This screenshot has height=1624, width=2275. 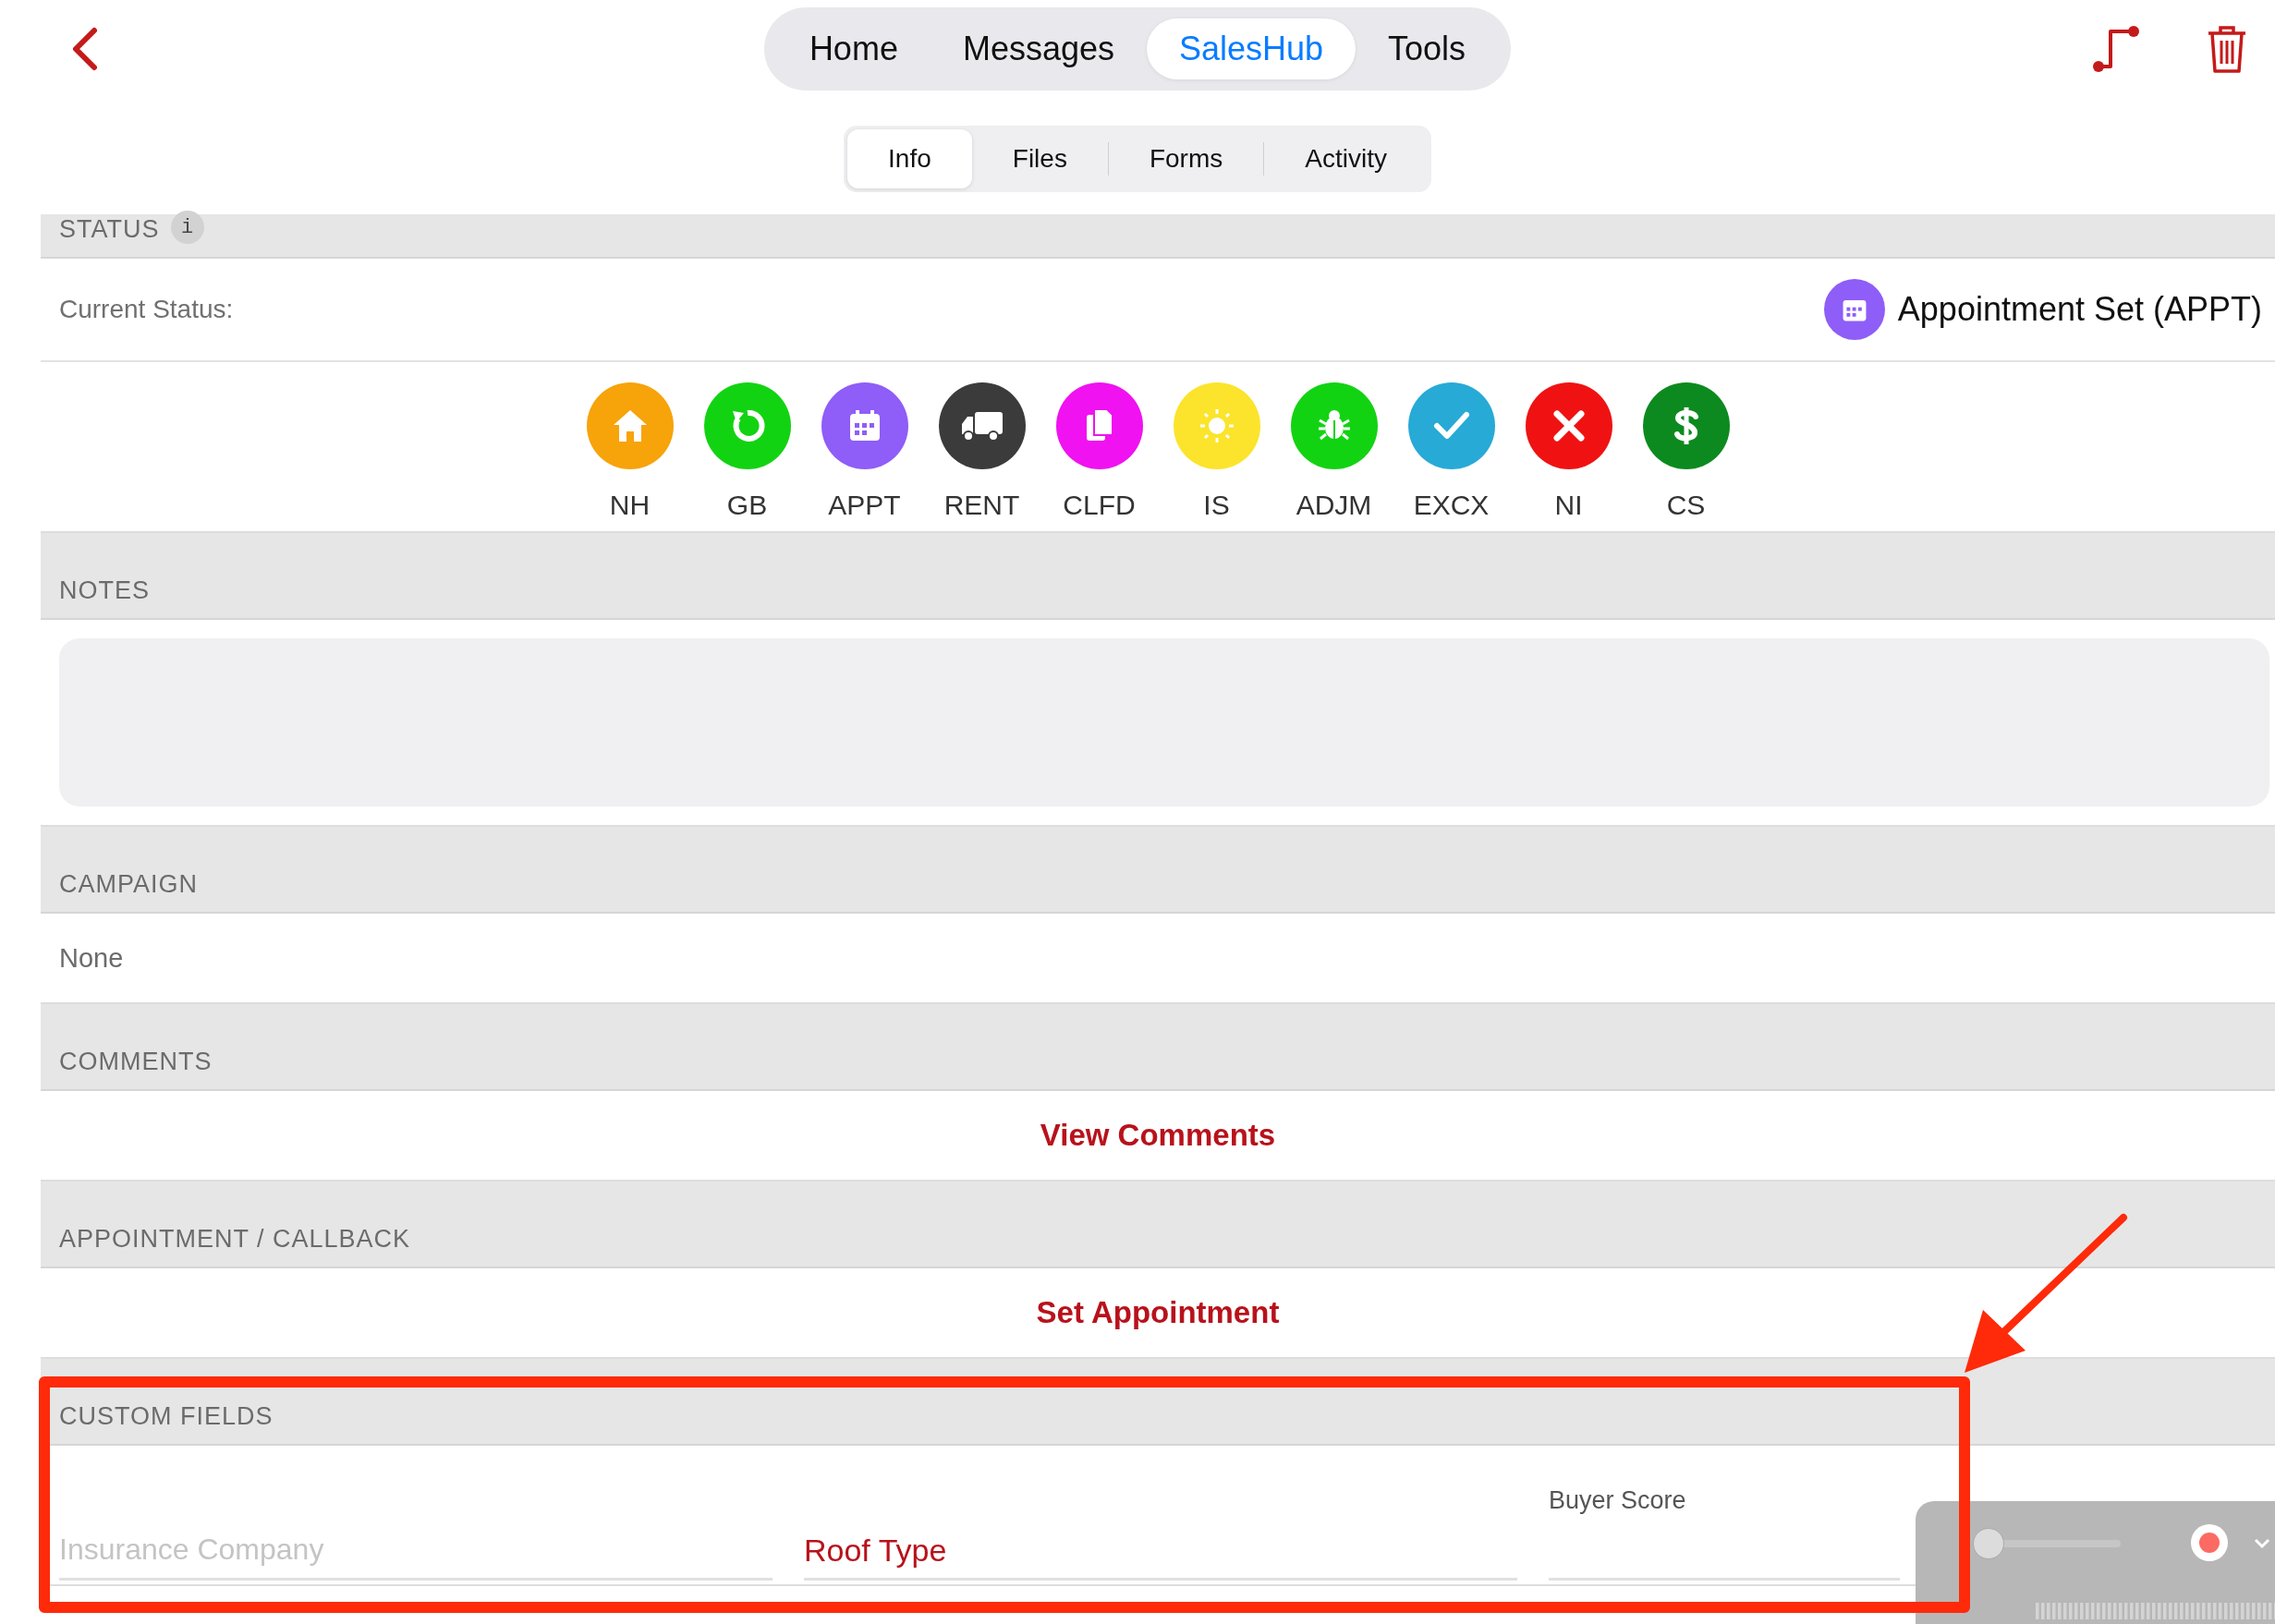 I want to click on campaign-value: None, so click(x=91, y=958).